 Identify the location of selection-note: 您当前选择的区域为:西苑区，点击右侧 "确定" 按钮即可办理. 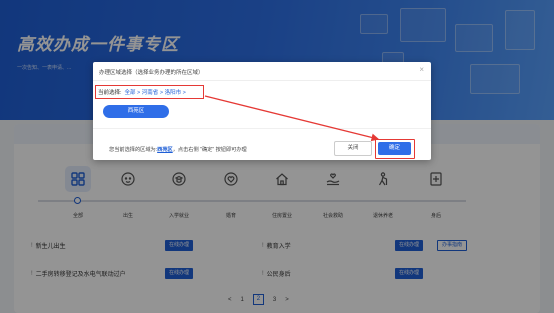
(178, 149).